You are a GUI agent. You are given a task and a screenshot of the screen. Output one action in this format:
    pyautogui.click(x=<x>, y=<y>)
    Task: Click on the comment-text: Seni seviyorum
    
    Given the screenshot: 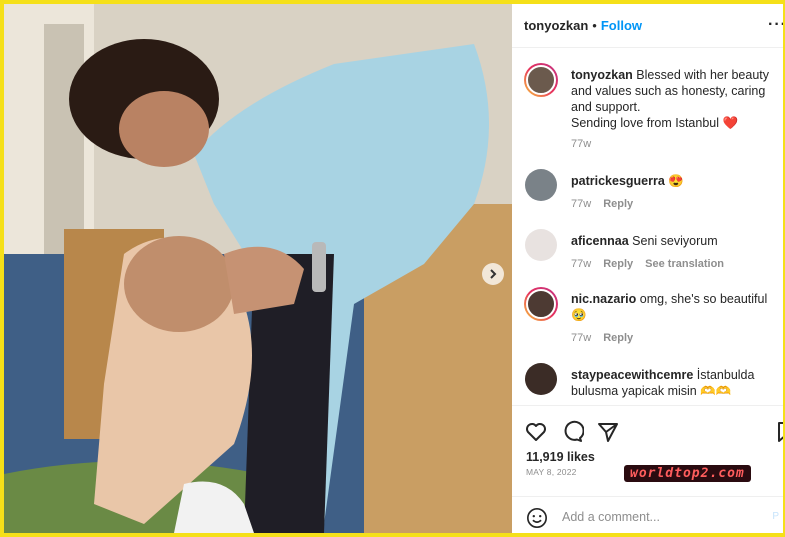 What is the action you would take?
    pyautogui.click(x=675, y=241)
    